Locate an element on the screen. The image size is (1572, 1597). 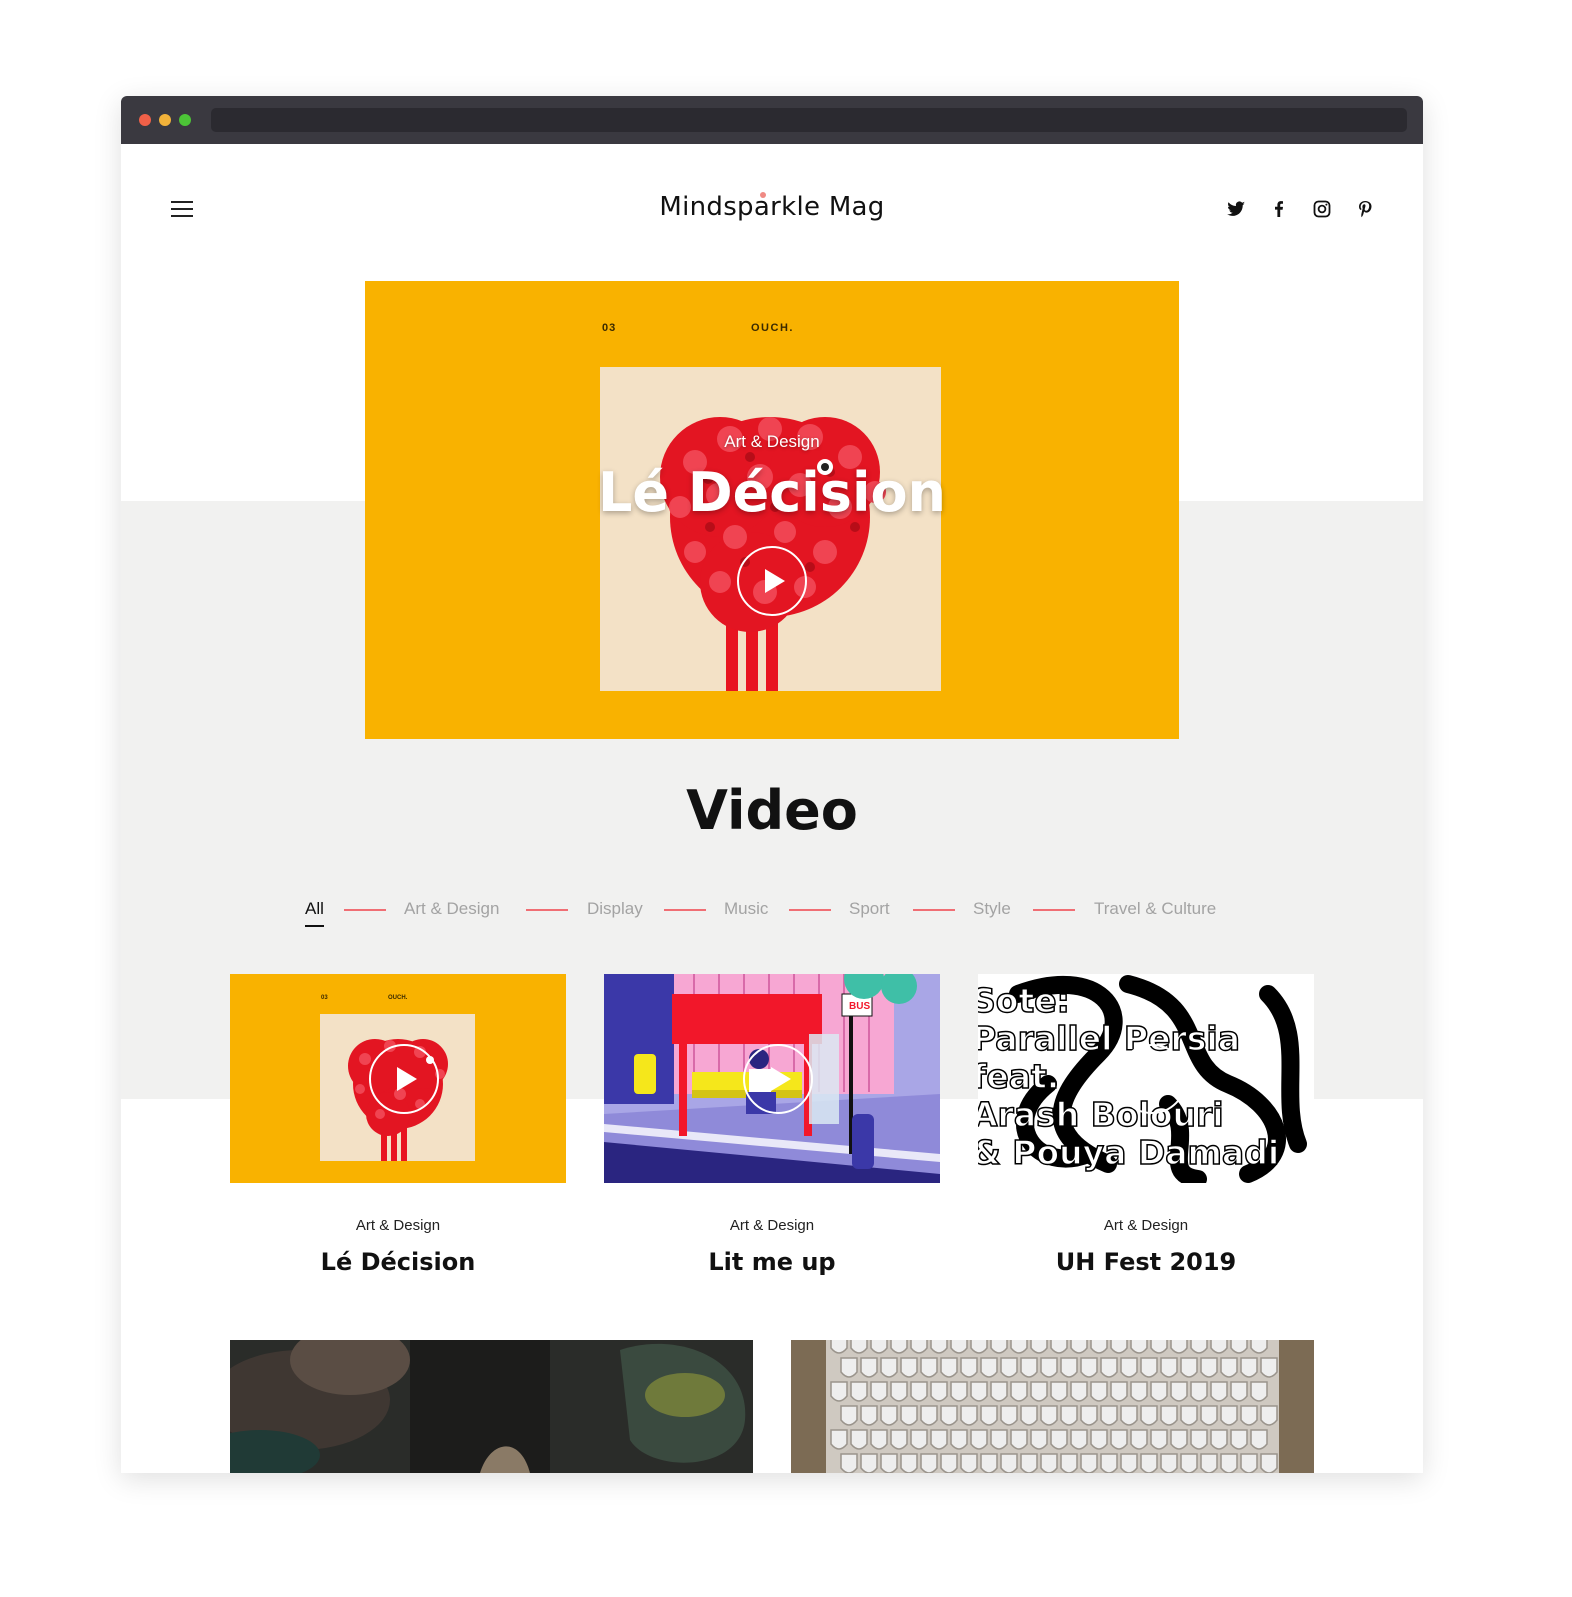
bus-sign-text: BUS is located at coordinates (859, 1006).